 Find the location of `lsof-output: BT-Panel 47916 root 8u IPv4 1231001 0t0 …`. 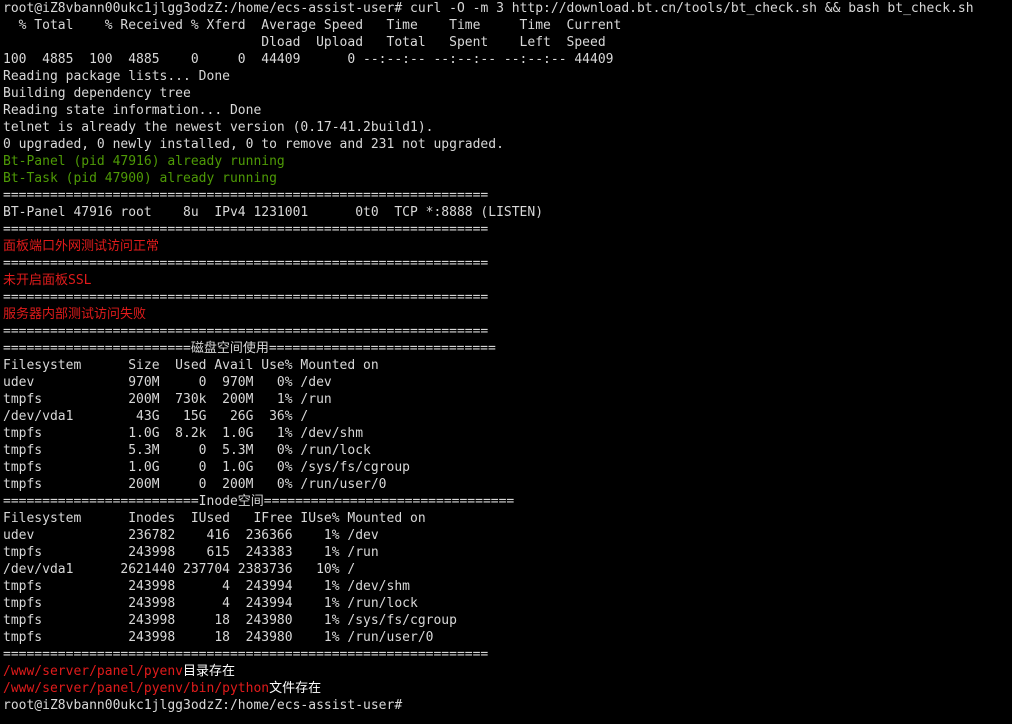

lsof-output: BT-Panel 47916 root 8u IPv4 1231001 0t0 … is located at coordinates (273, 212).